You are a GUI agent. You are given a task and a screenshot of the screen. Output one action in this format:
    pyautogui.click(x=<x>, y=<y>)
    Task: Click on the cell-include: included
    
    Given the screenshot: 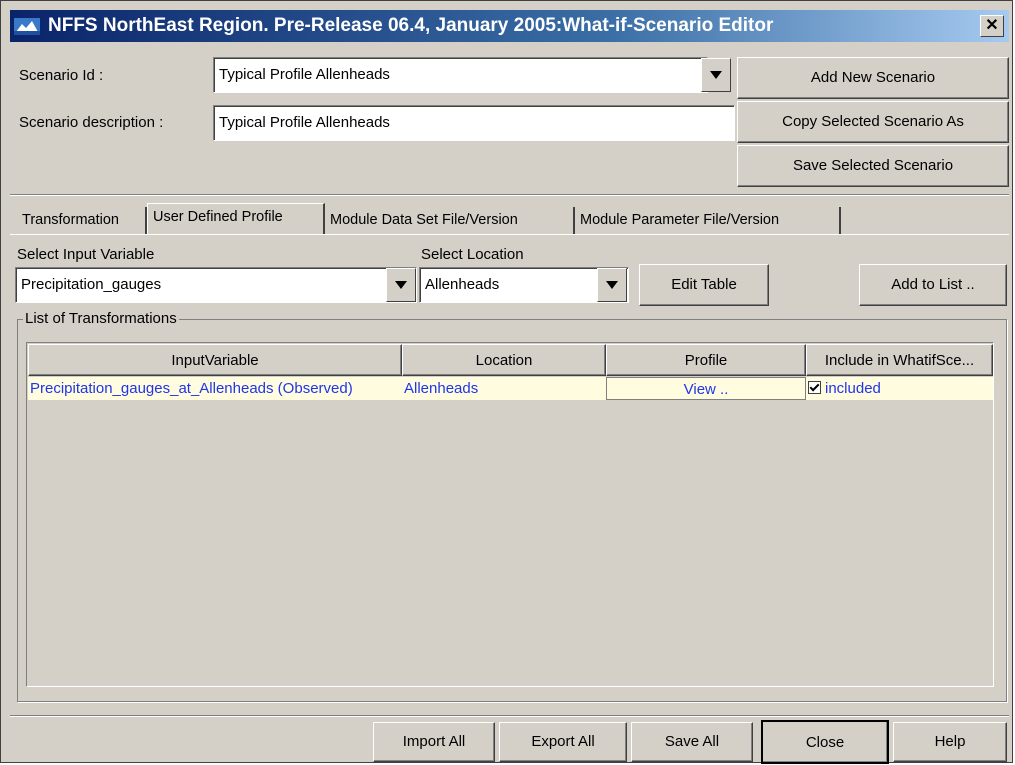 What is the action you would take?
    pyautogui.click(x=899, y=388)
    